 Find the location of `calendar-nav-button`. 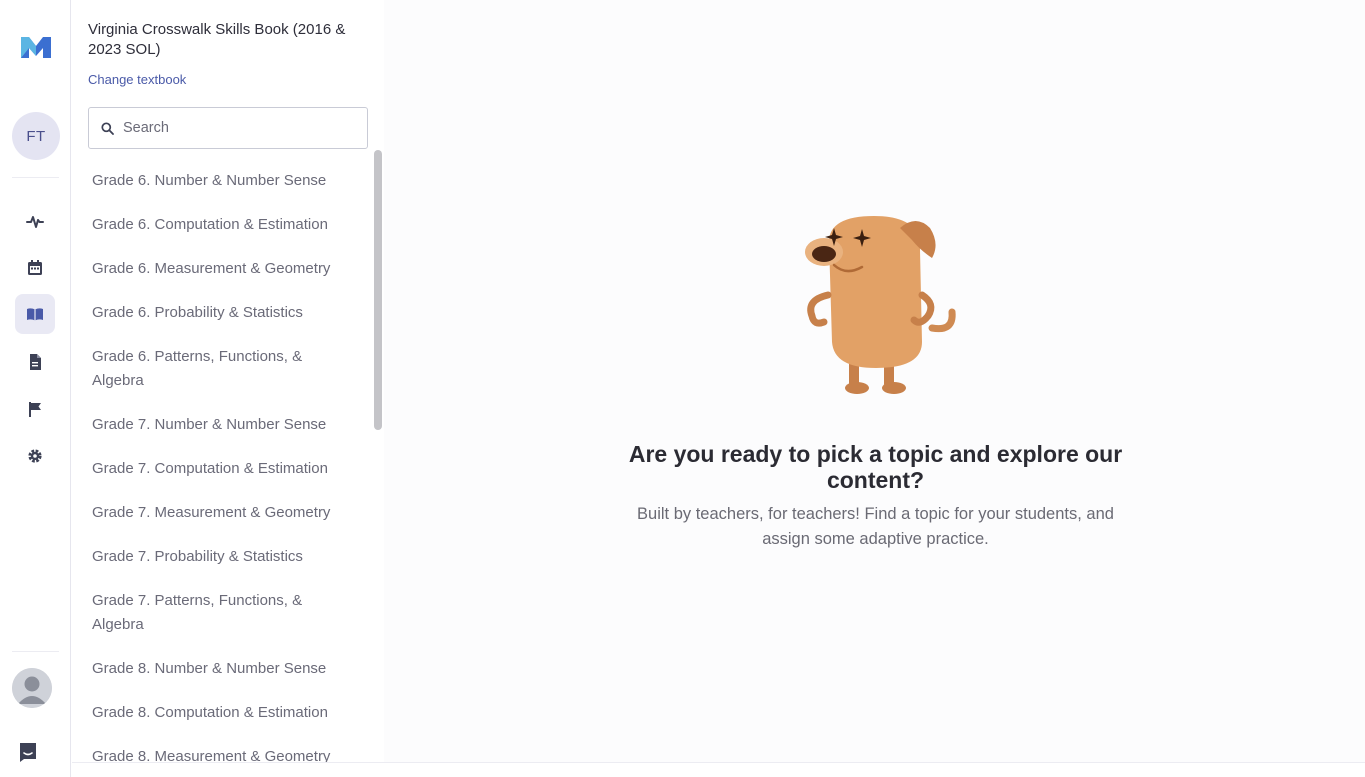

calendar-nav-button is located at coordinates (35, 268).